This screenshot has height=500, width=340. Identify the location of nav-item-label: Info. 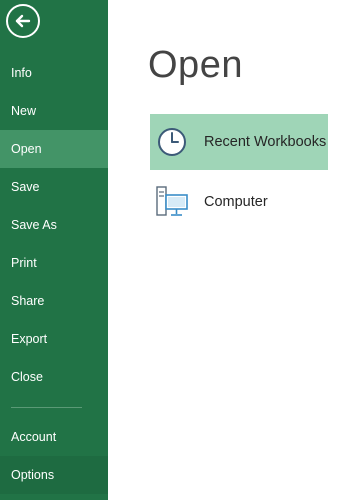
(21, 73).